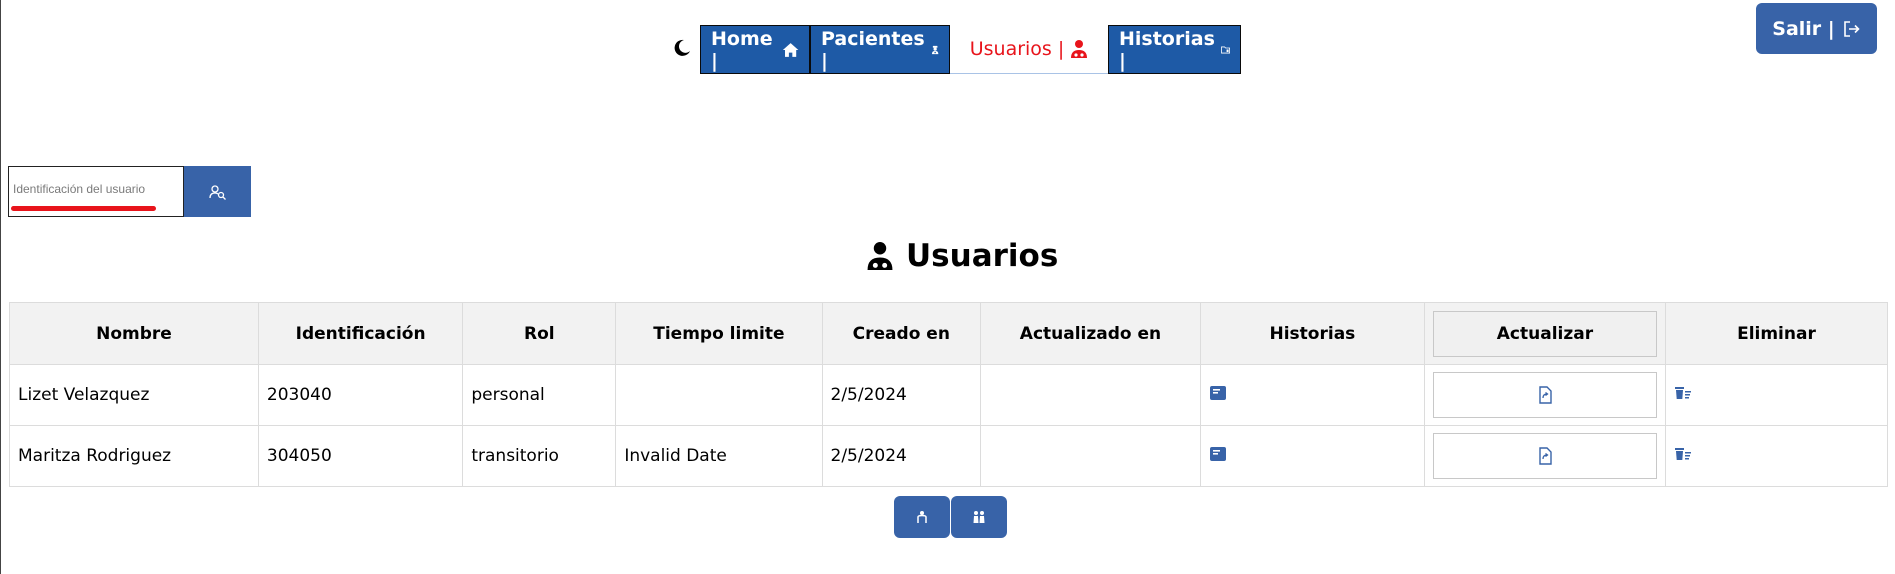 This screenshot has height=574, width=1895. Describe the element at coordinates (134, 333) in the screenshot. I see `header-nombre: Nombre` at that location.